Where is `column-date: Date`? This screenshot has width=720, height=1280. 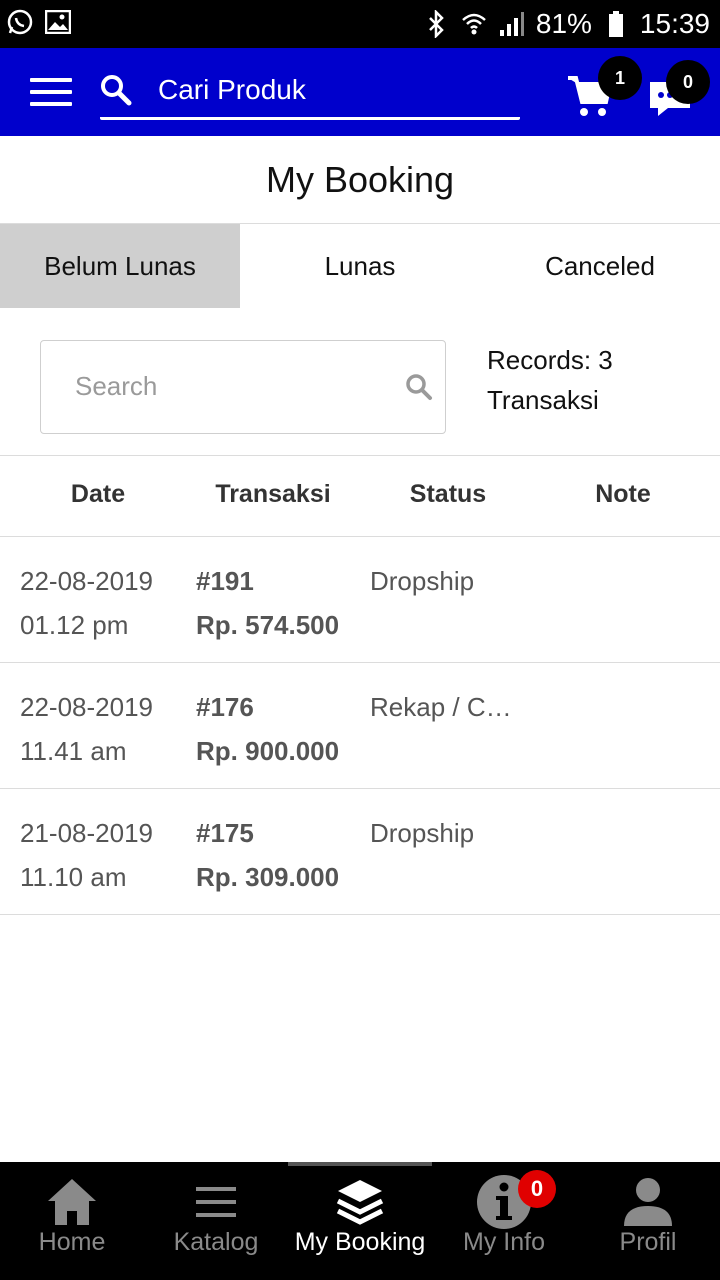 column-date: Date is located at coordinates (98, 494).